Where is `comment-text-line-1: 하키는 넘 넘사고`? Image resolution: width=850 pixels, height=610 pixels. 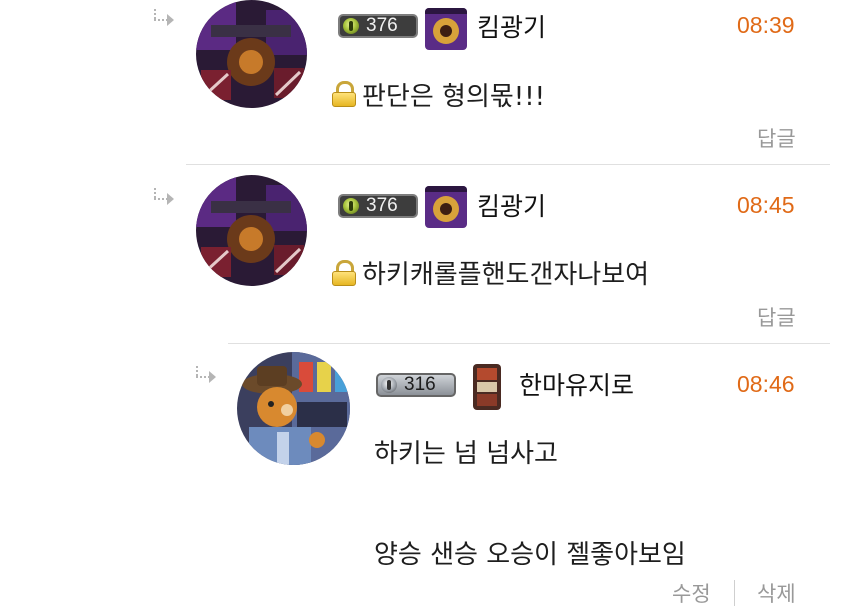 comment-text-line-1: 하키는 넘 넘사고 is located at coordinates (466, 454).